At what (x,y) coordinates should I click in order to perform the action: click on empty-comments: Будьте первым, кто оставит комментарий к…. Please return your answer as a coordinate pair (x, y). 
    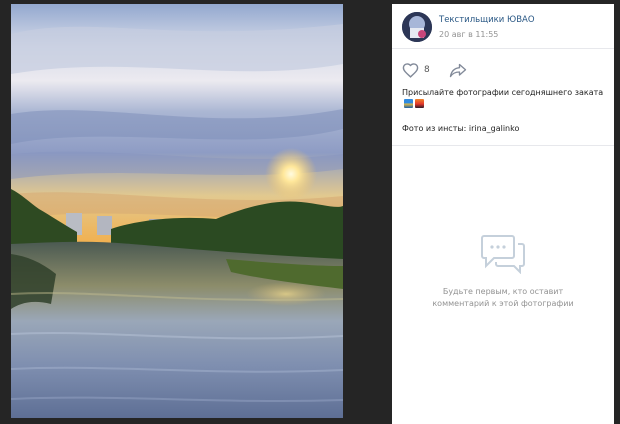
    Looking at the image, I should click on (503, 272).